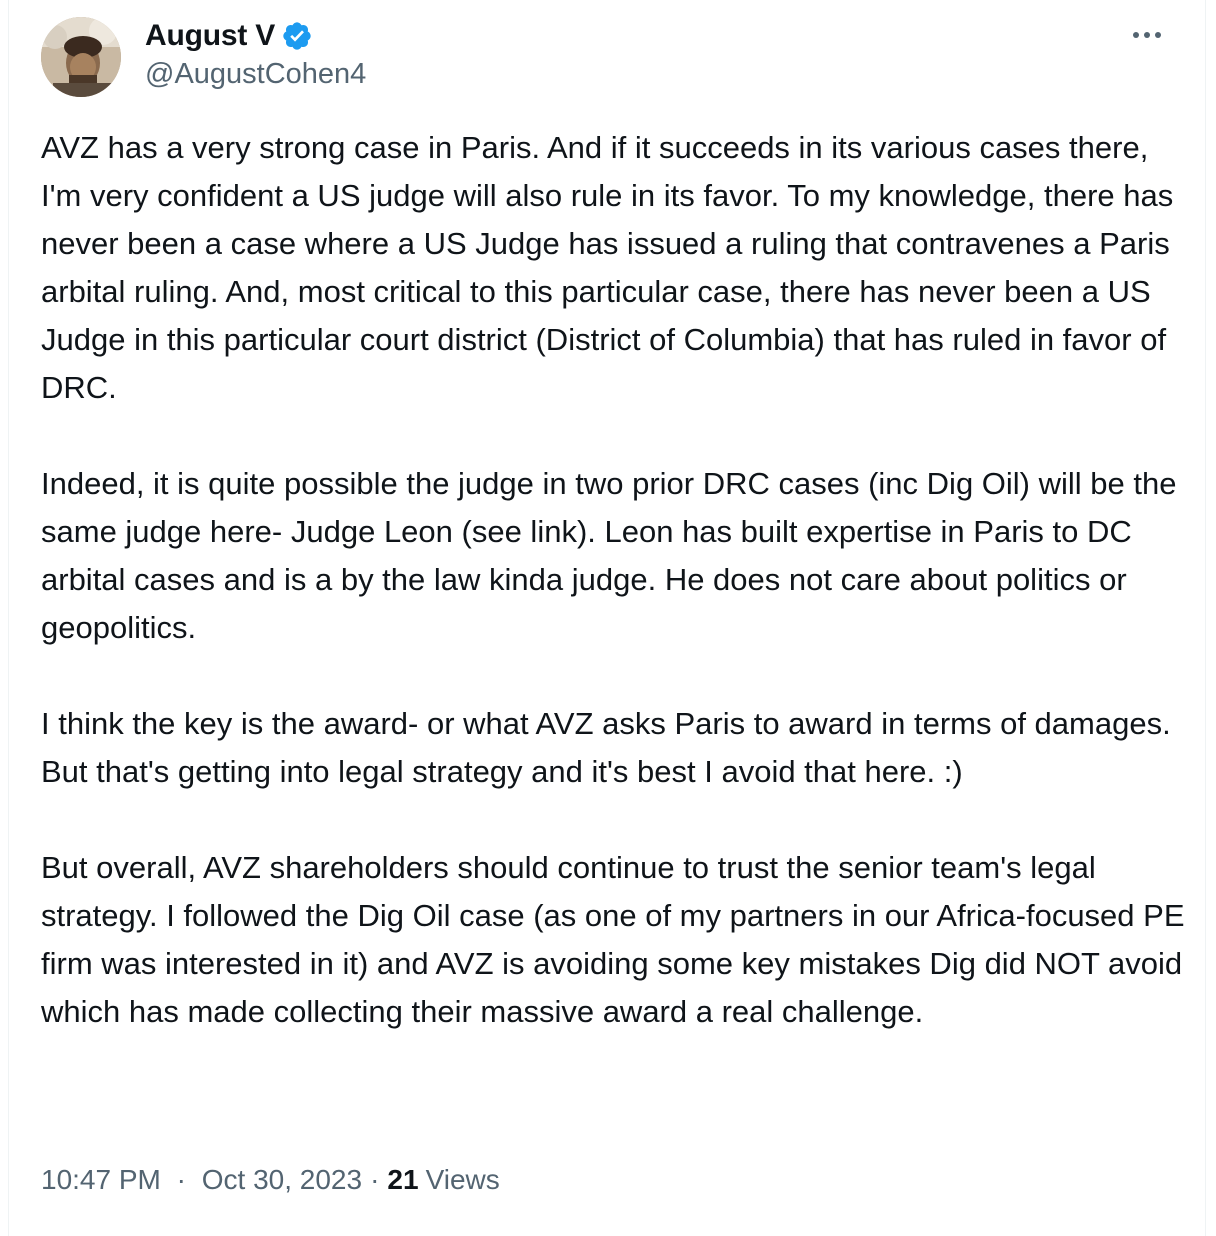 The image size is (1216, 1236). Describe the element at coordinates (297, 36) in the screenshot. I see `verified-badge-icon` at that location.